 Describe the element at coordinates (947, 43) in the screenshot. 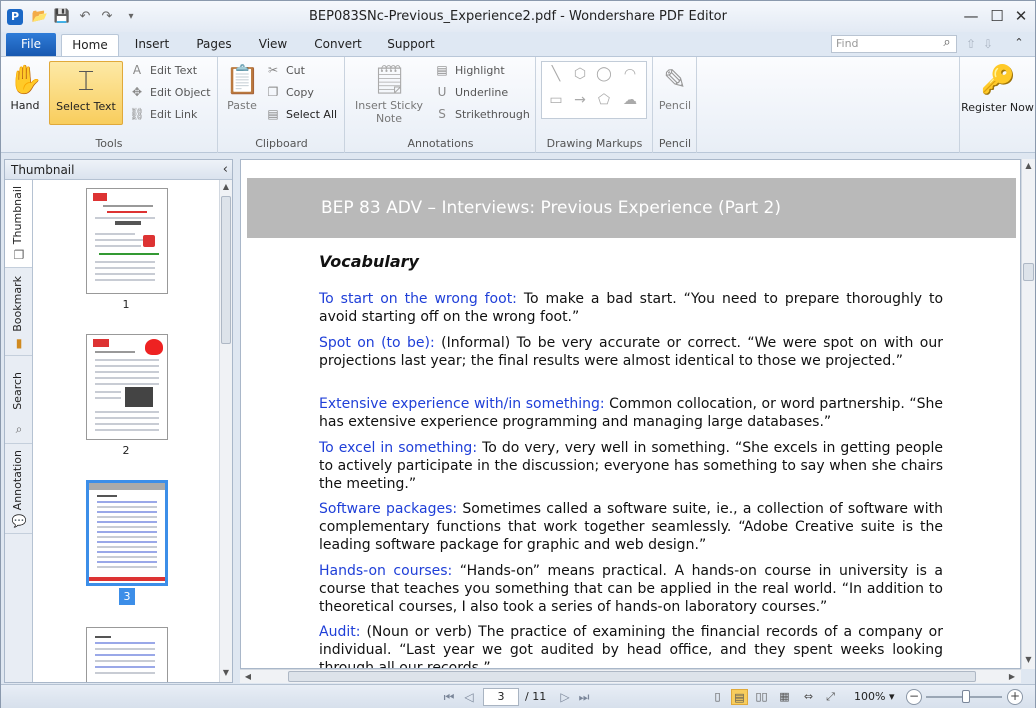

I see `search-icon: ⌕` at that location.